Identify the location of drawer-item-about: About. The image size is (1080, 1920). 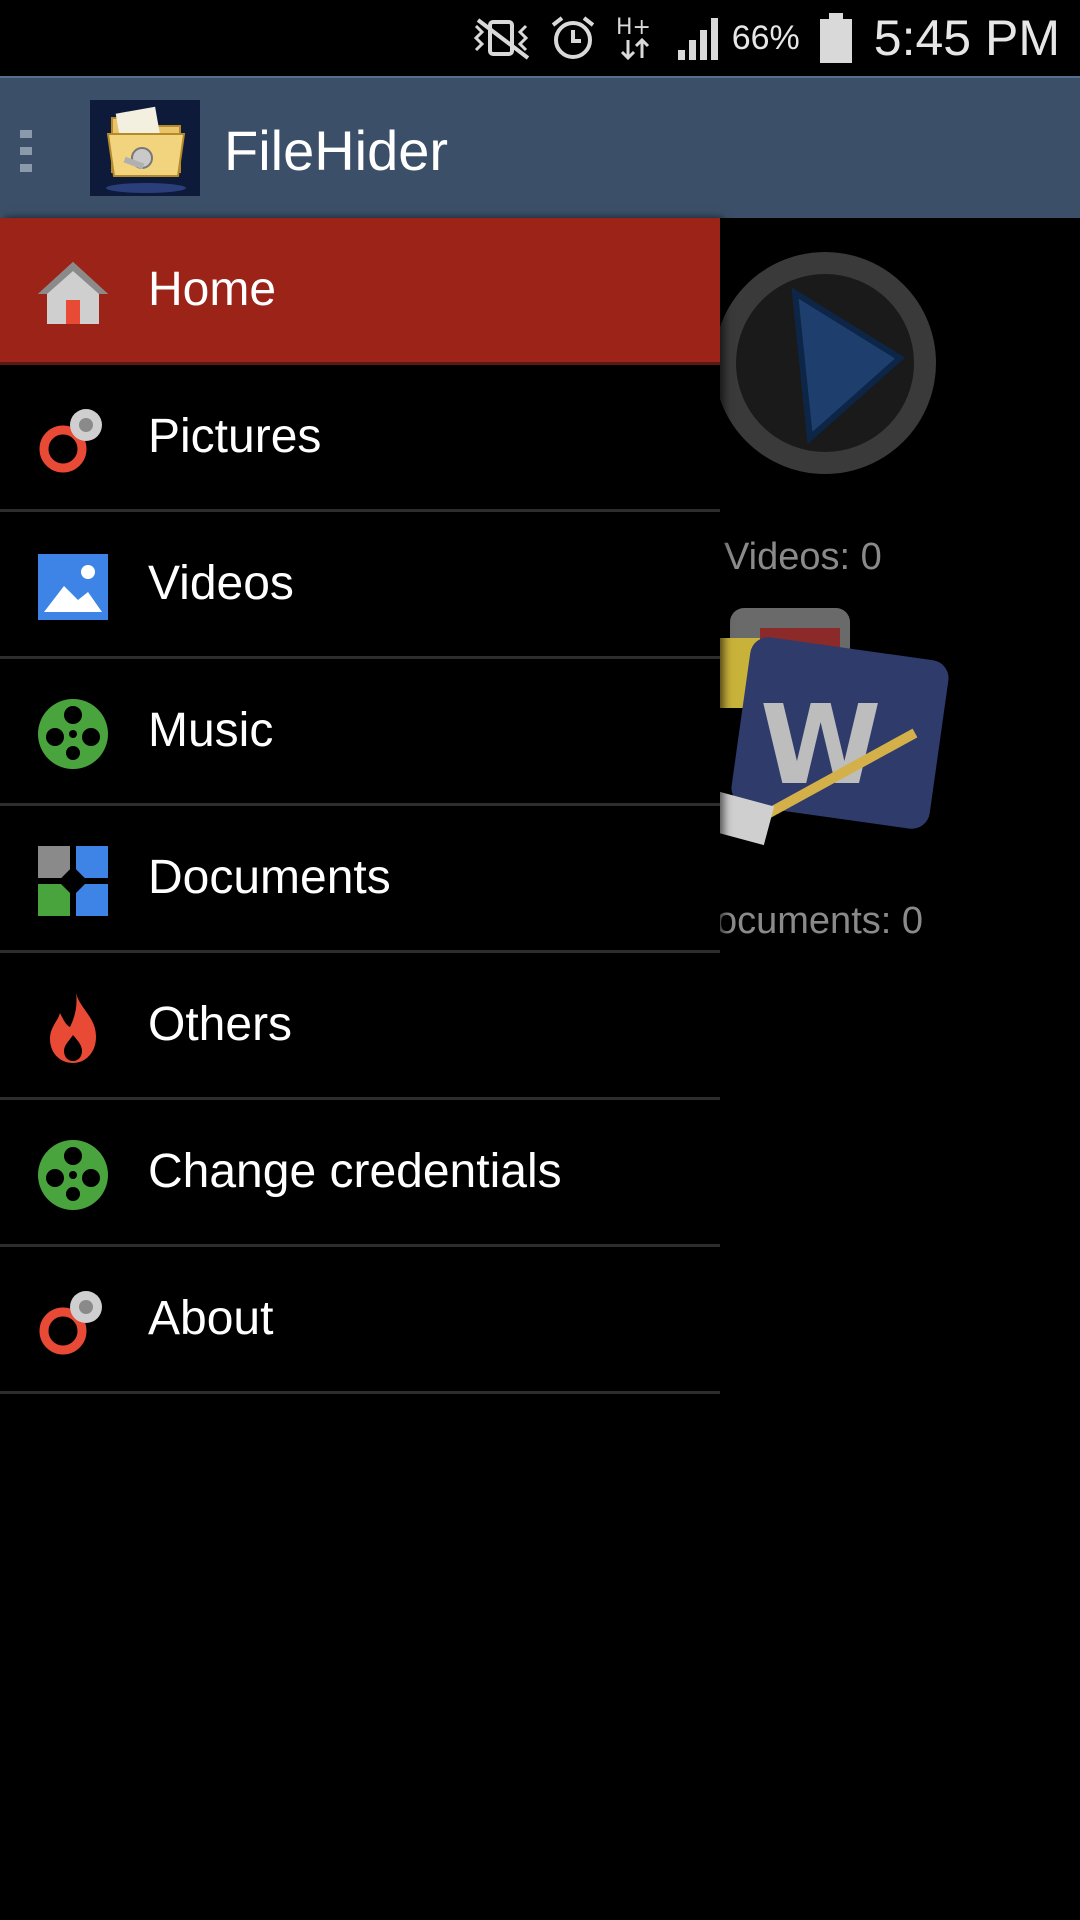
(360, 1320).